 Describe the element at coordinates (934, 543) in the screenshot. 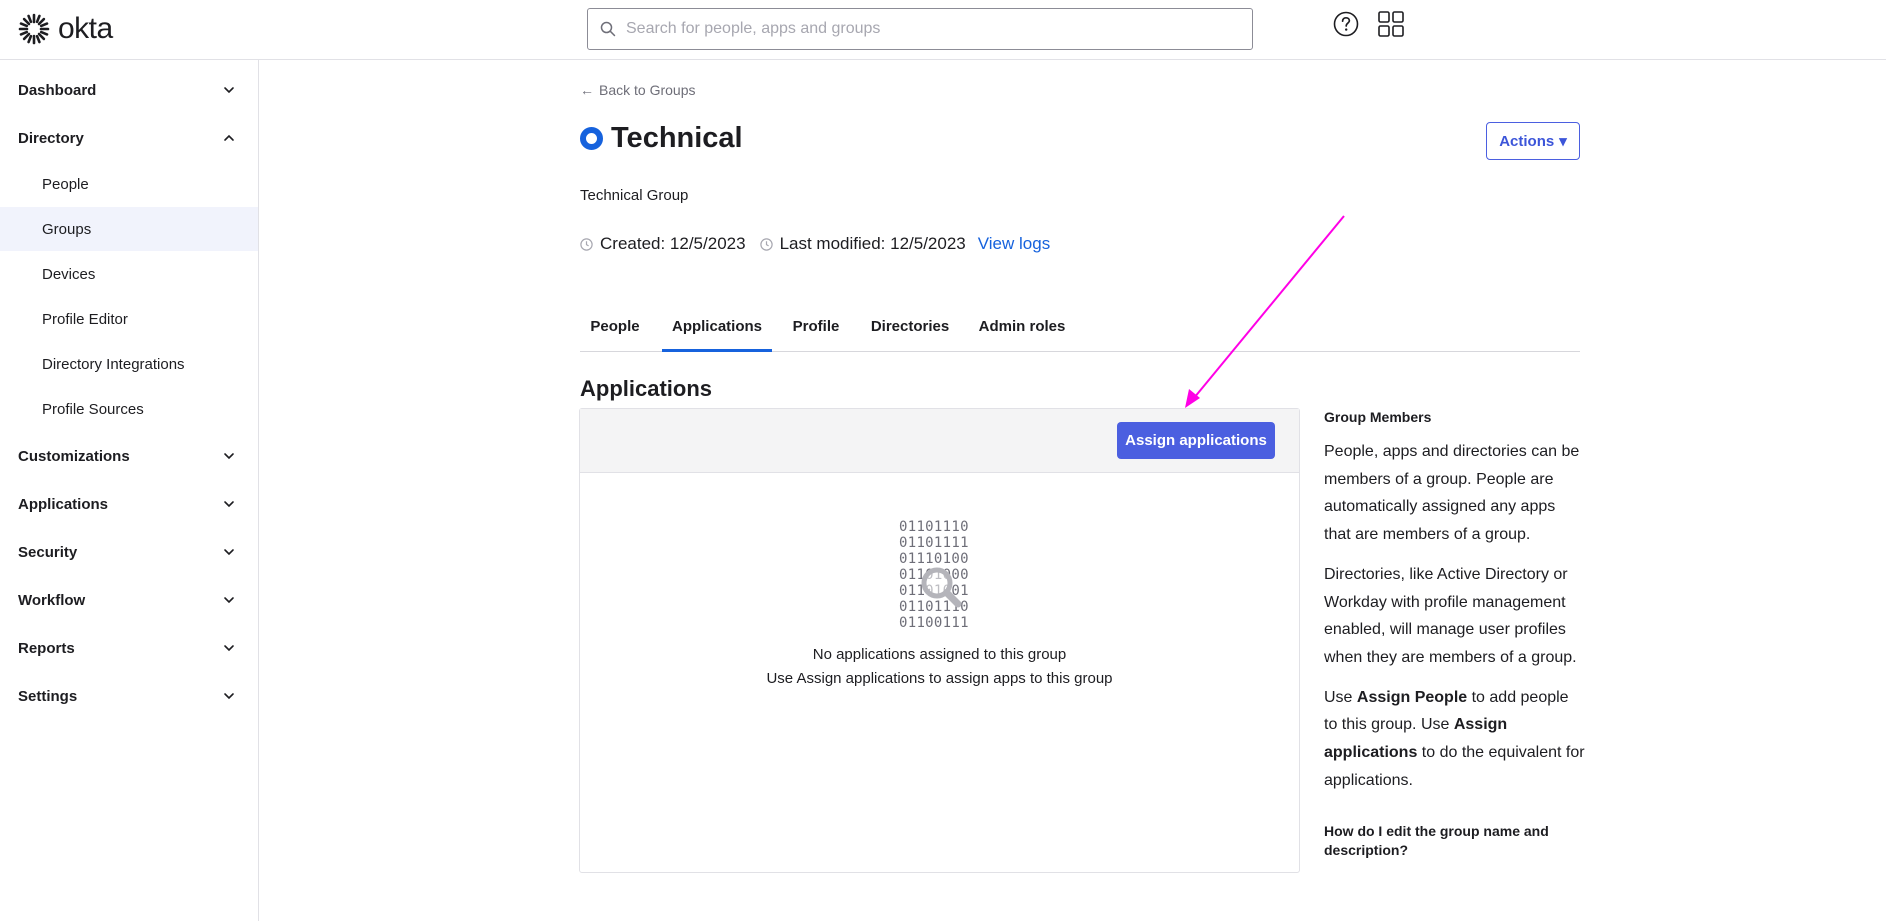

I see `binary-line: 01101111` at that location.